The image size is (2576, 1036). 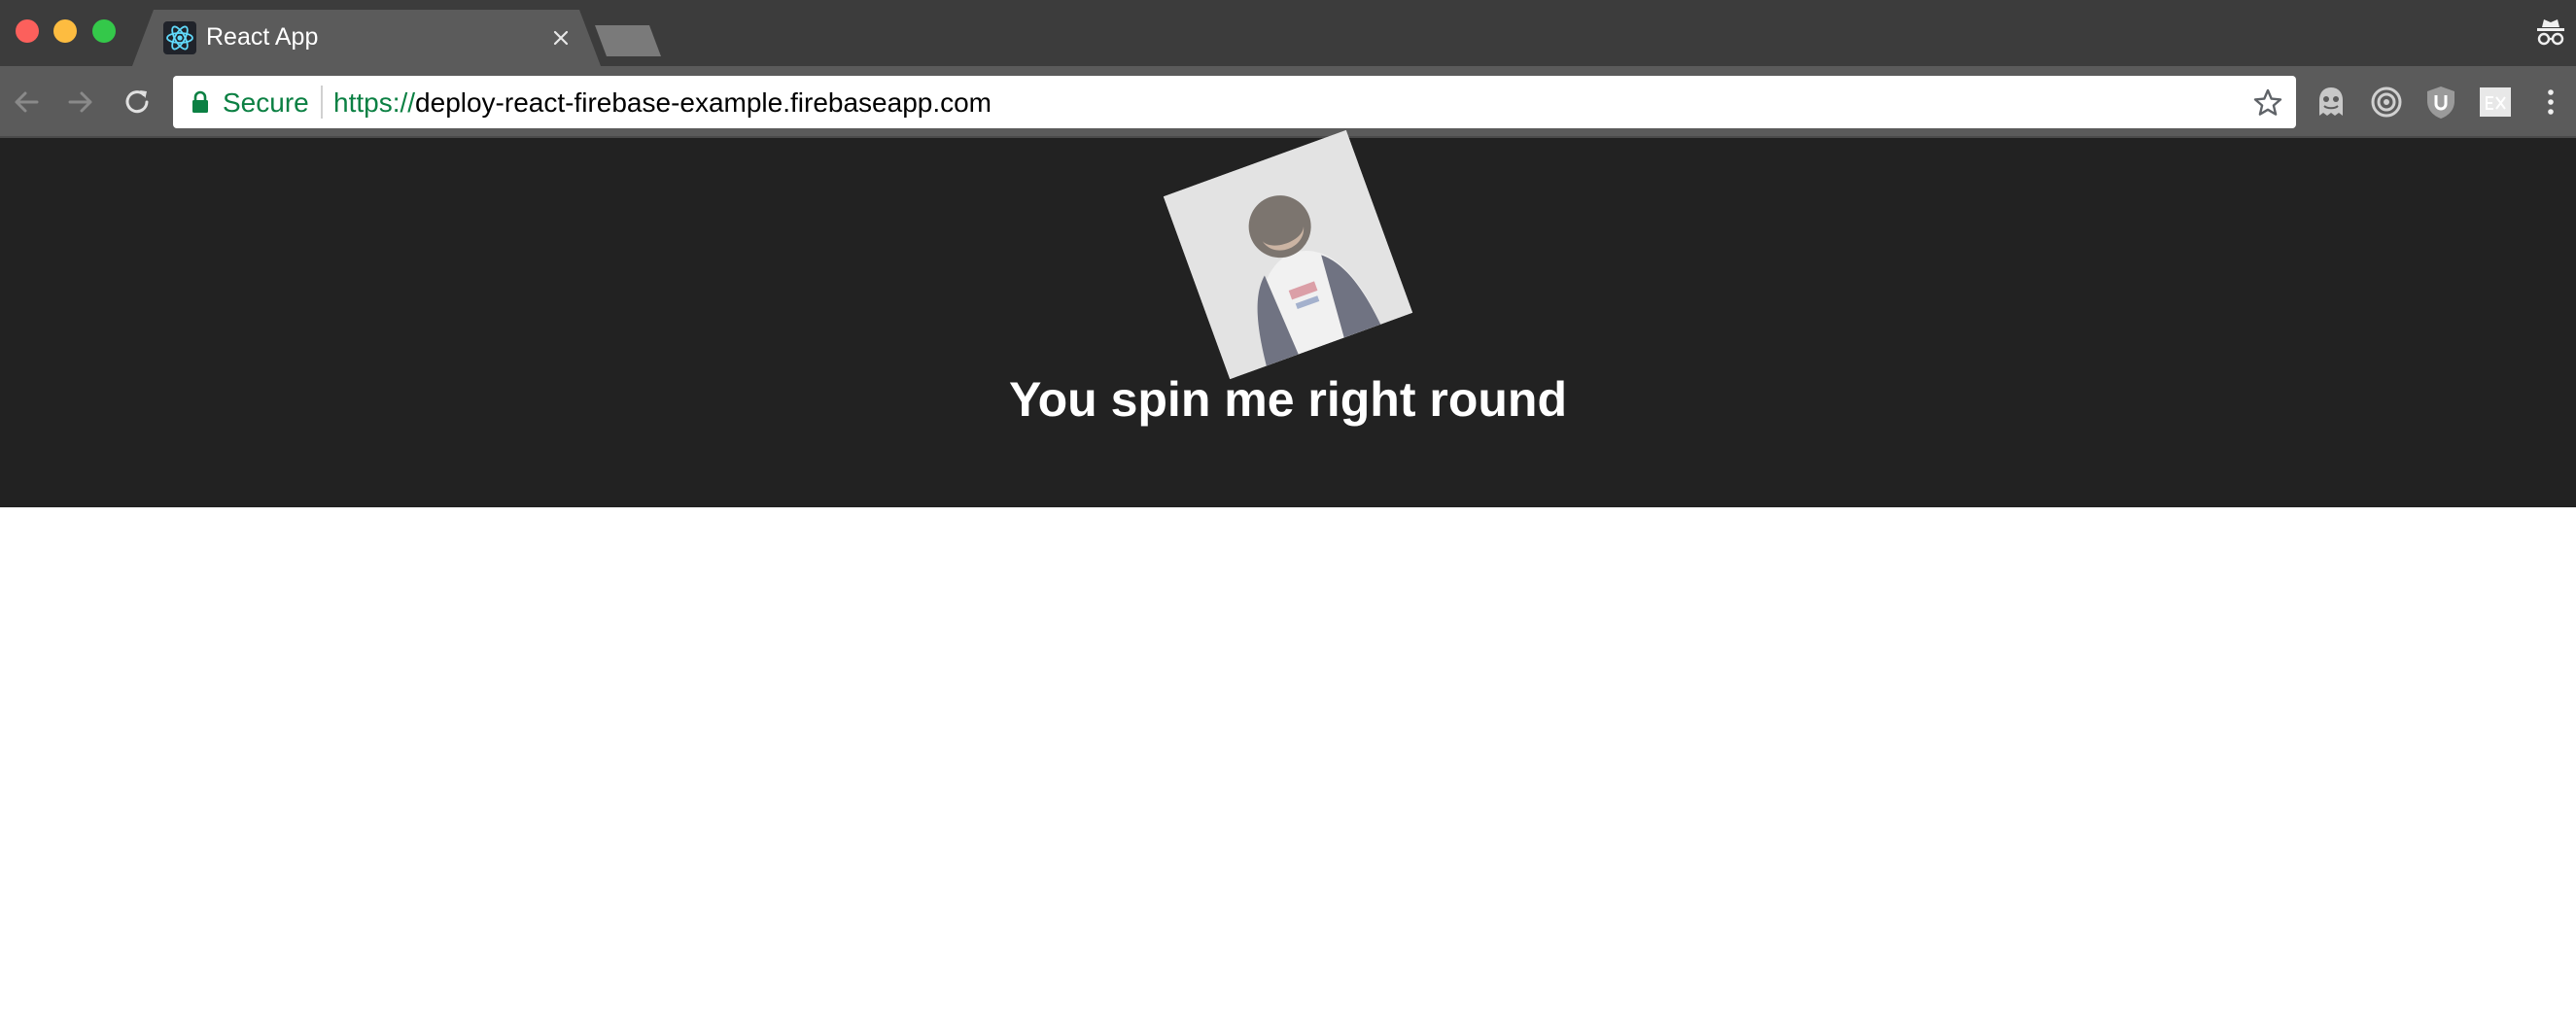 I want to click on spinning-logo-image, so click(x=1288, y=255).